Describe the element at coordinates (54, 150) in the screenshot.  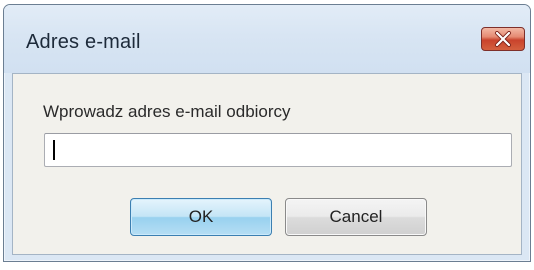
I see `text-caret` at that location.